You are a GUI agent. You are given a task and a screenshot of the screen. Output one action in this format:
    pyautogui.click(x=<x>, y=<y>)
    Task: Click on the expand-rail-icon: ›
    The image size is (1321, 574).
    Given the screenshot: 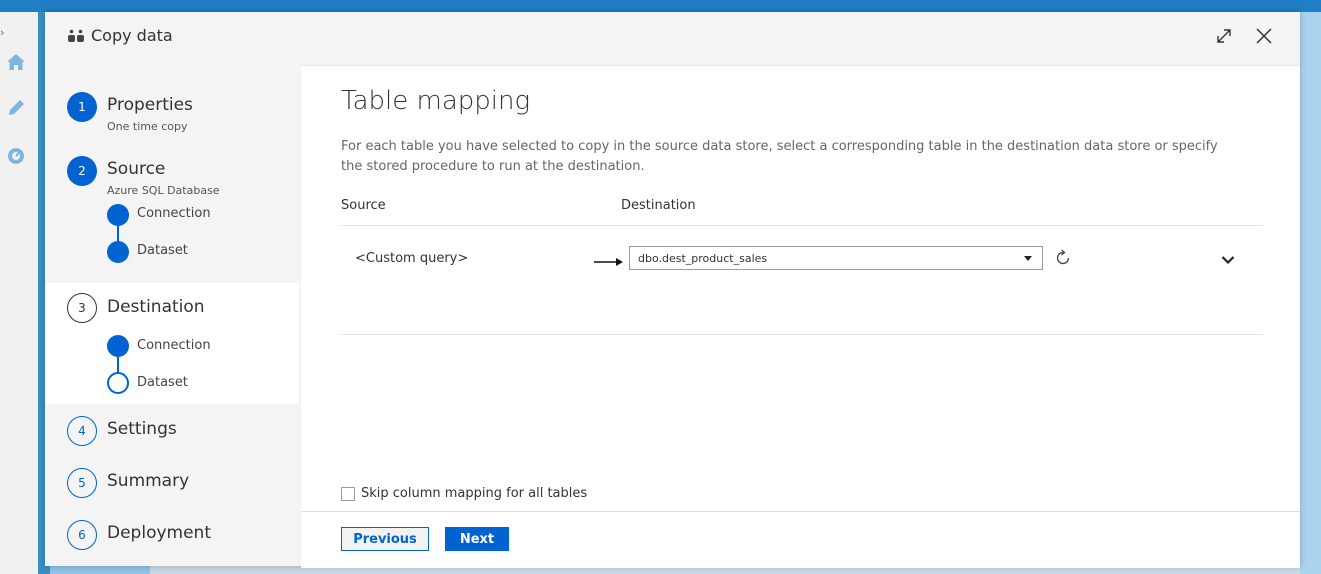 What is the action you would take?
    pyautogui.click(x=2, y=32)
    